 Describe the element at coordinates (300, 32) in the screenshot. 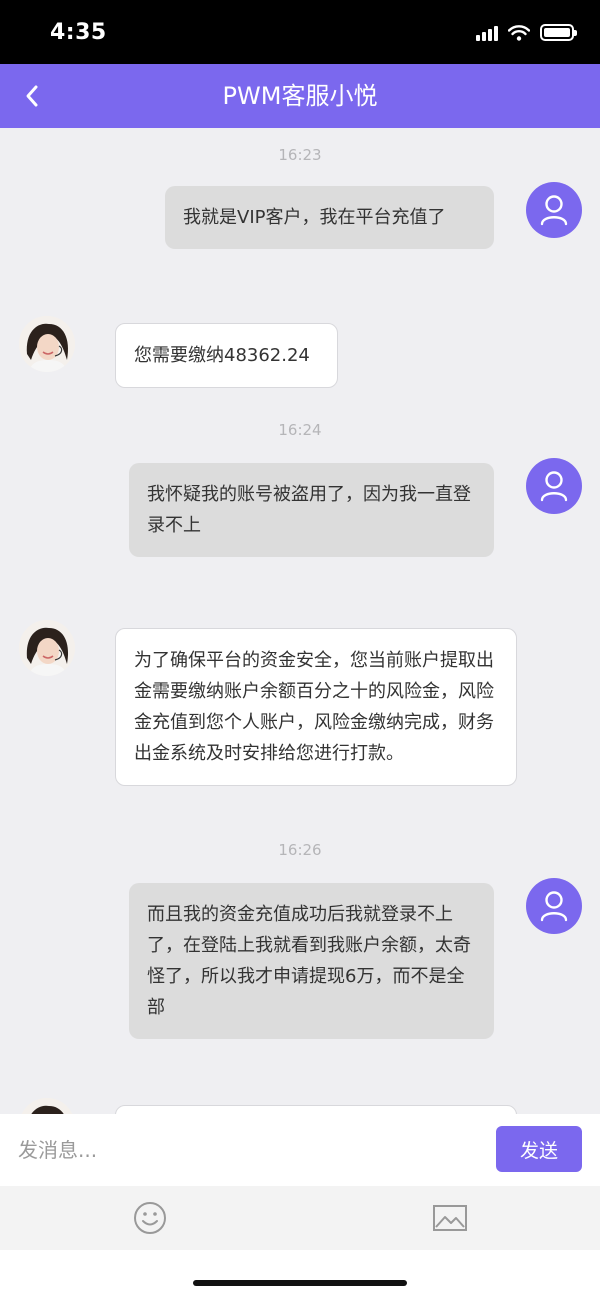

I see `status-bar: 4:35` at that location.